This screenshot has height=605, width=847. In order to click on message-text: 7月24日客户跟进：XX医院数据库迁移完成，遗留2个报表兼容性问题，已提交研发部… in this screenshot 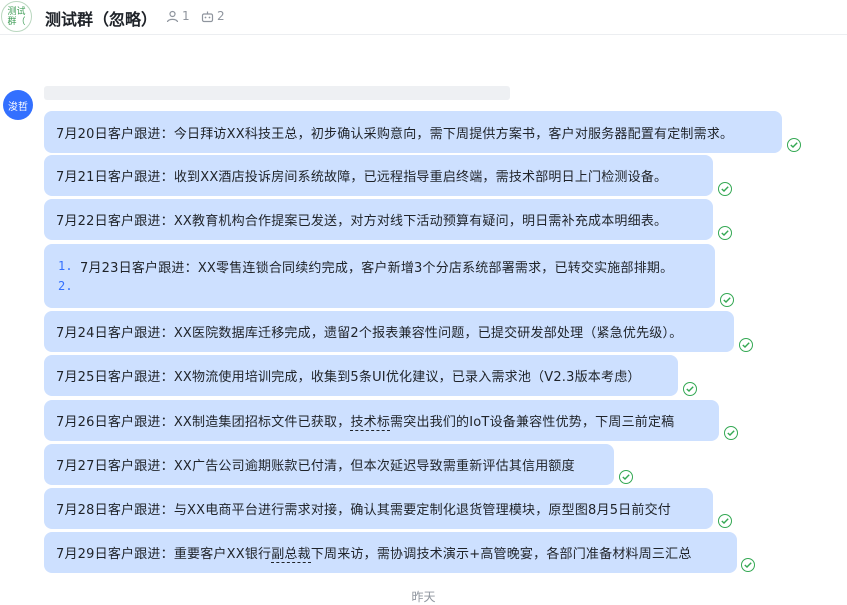, I will do `click(369, 333)`.